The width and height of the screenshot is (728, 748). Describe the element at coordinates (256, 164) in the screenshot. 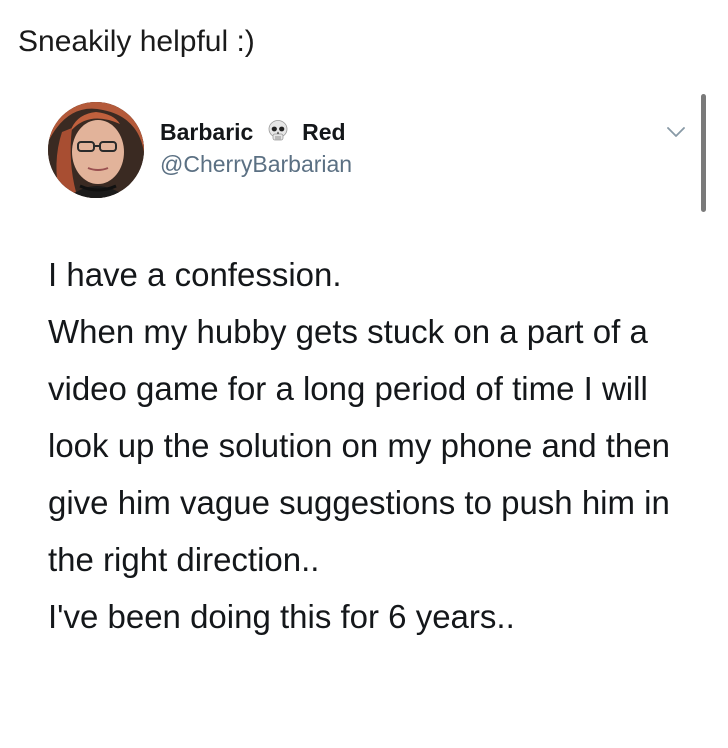

I see `user-handle: @CherryBarbarian` at that location.